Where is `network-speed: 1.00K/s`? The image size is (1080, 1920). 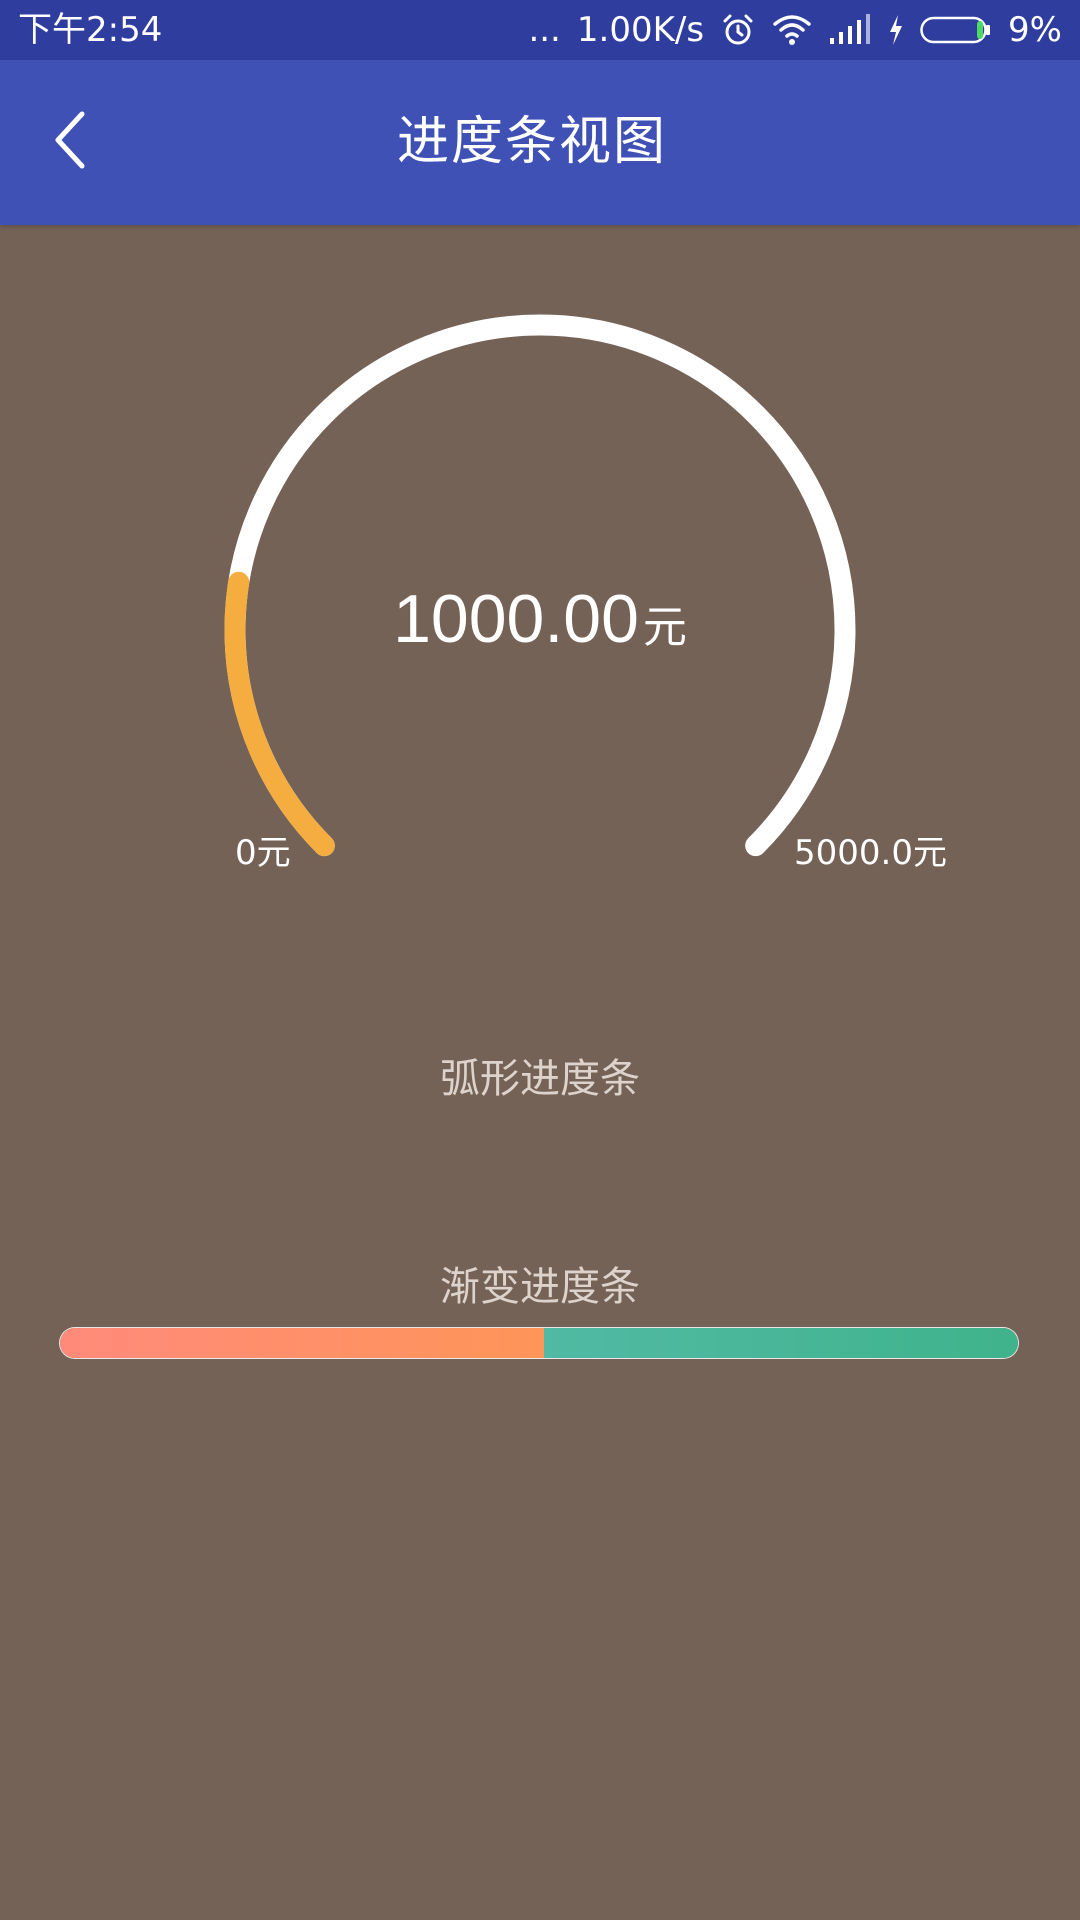
network-speed: 1.00K/s is located at coordinates (640, 30).